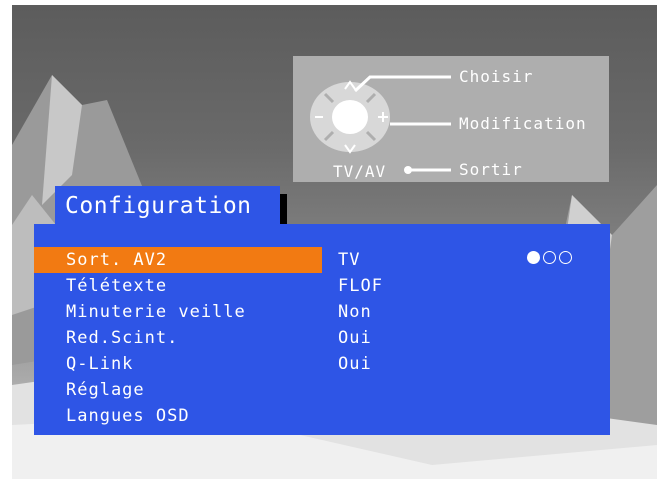 This screenshot has height=482, width=663. I want to click on menu-item-label: Sort. AV2, so click(117, 260).